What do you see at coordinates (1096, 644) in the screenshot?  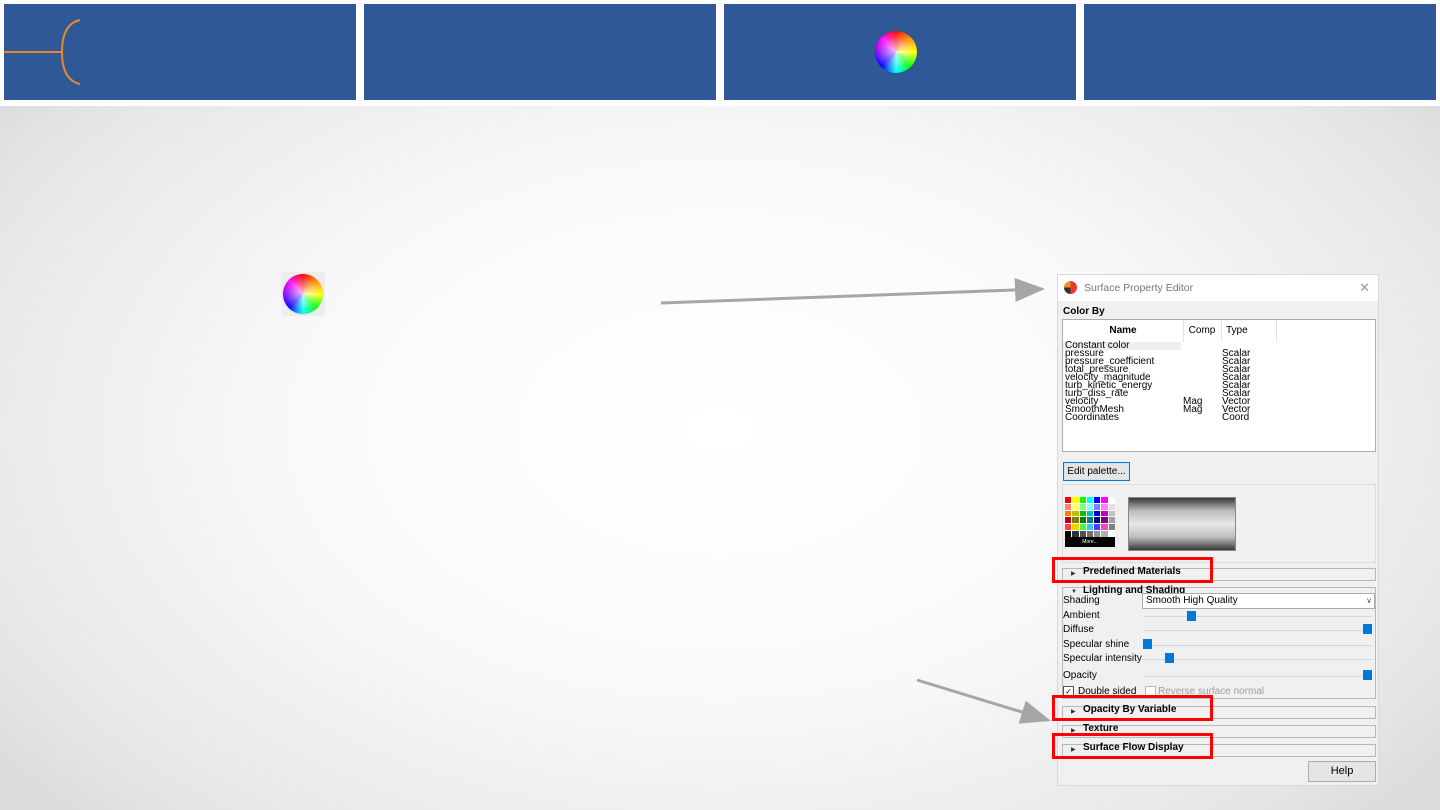 I see `specular-shine-label: Specular shine` at bounding box center [1096, 644].